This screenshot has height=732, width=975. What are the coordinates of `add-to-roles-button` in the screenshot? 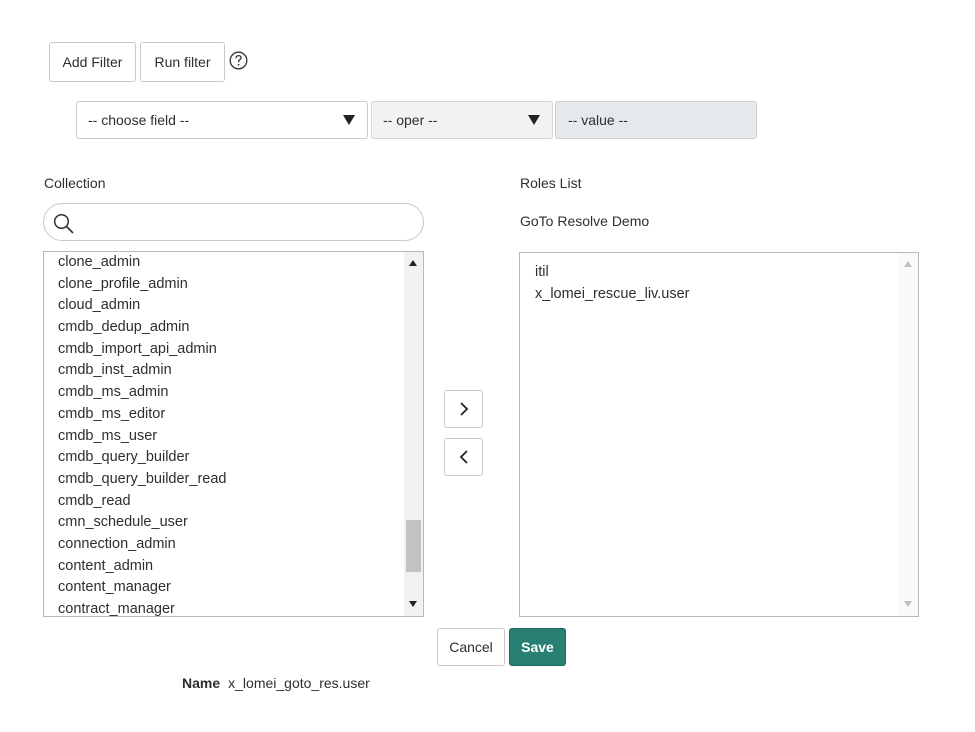 It's located at (463, 409).